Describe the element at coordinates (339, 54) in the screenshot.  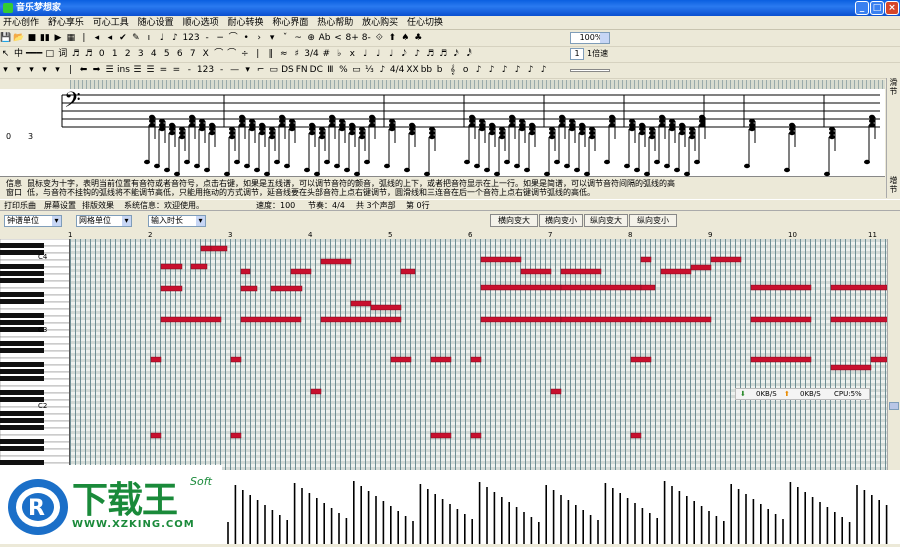
I see `toolbar-row2-button-25: ♭` at that location.